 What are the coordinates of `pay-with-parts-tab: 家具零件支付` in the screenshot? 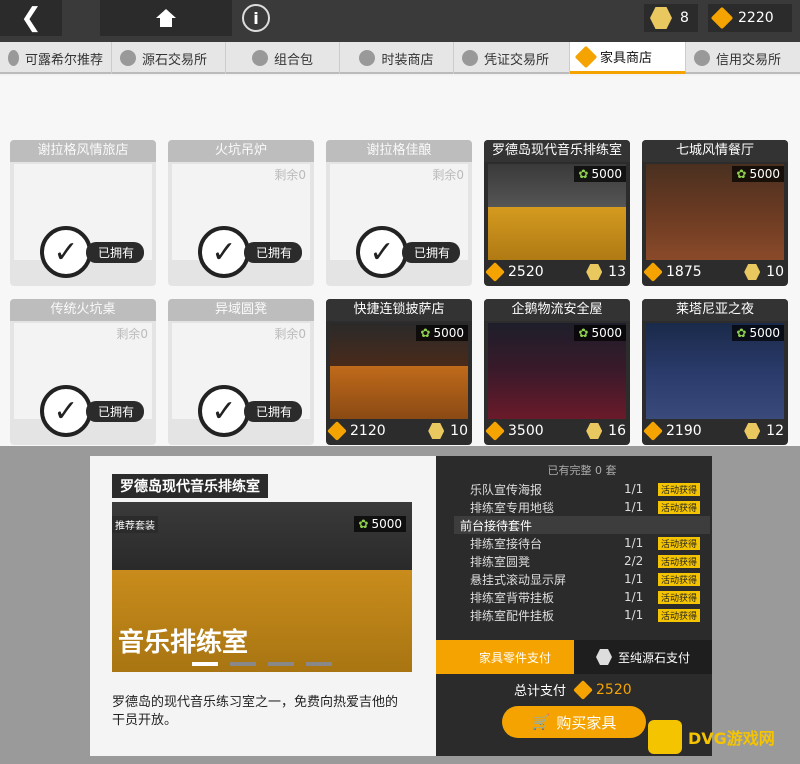 It's located at (505, 657).